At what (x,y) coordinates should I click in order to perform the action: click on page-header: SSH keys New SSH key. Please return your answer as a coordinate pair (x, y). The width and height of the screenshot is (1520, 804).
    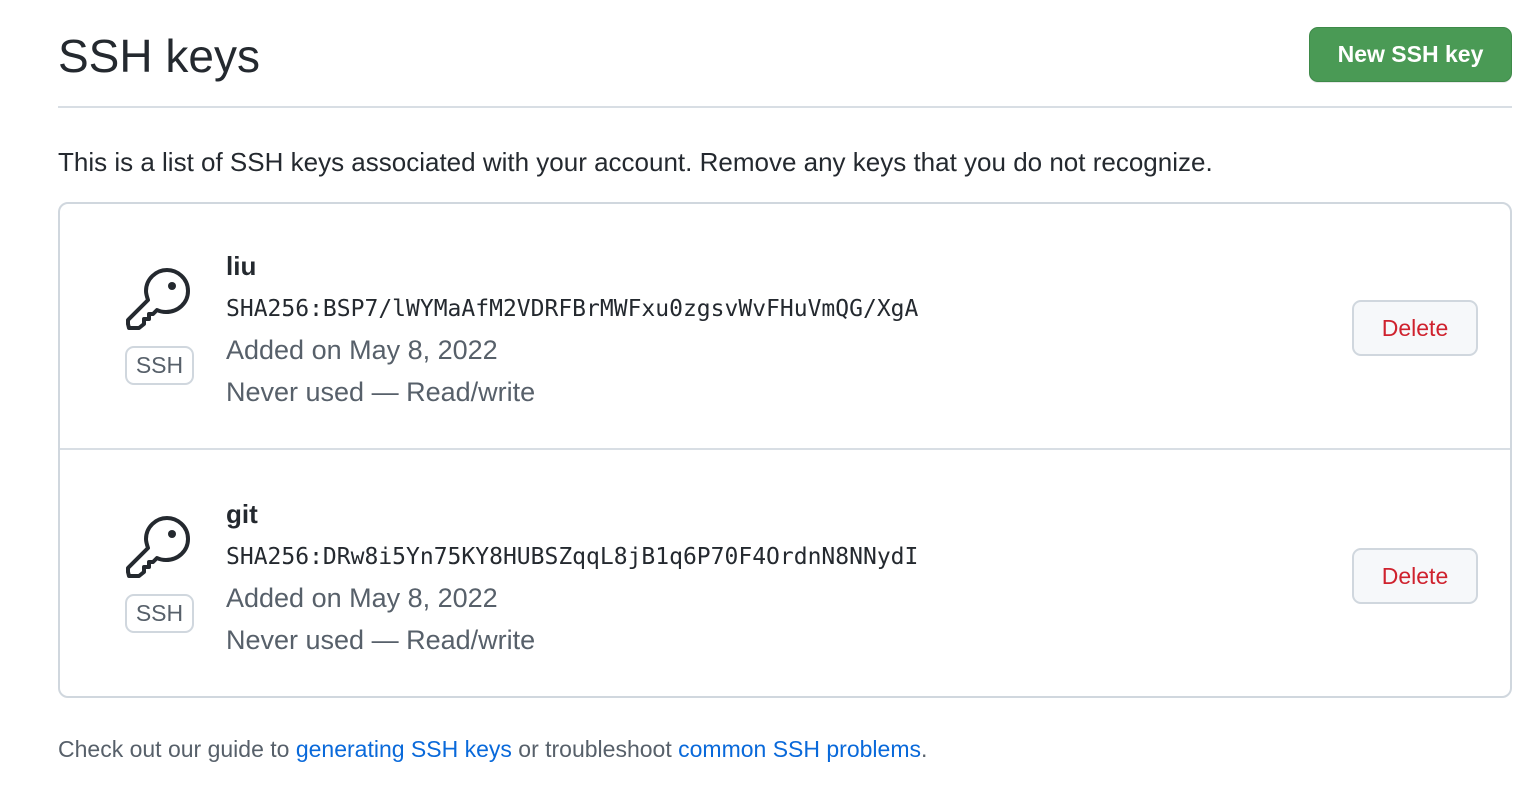
    Looking at the image, I should click on (785, 54).